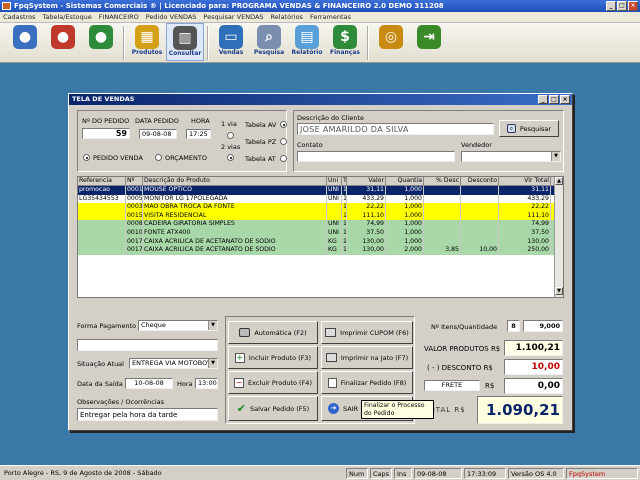  I want to click on table-cell: 10,00, so click(480, 250).